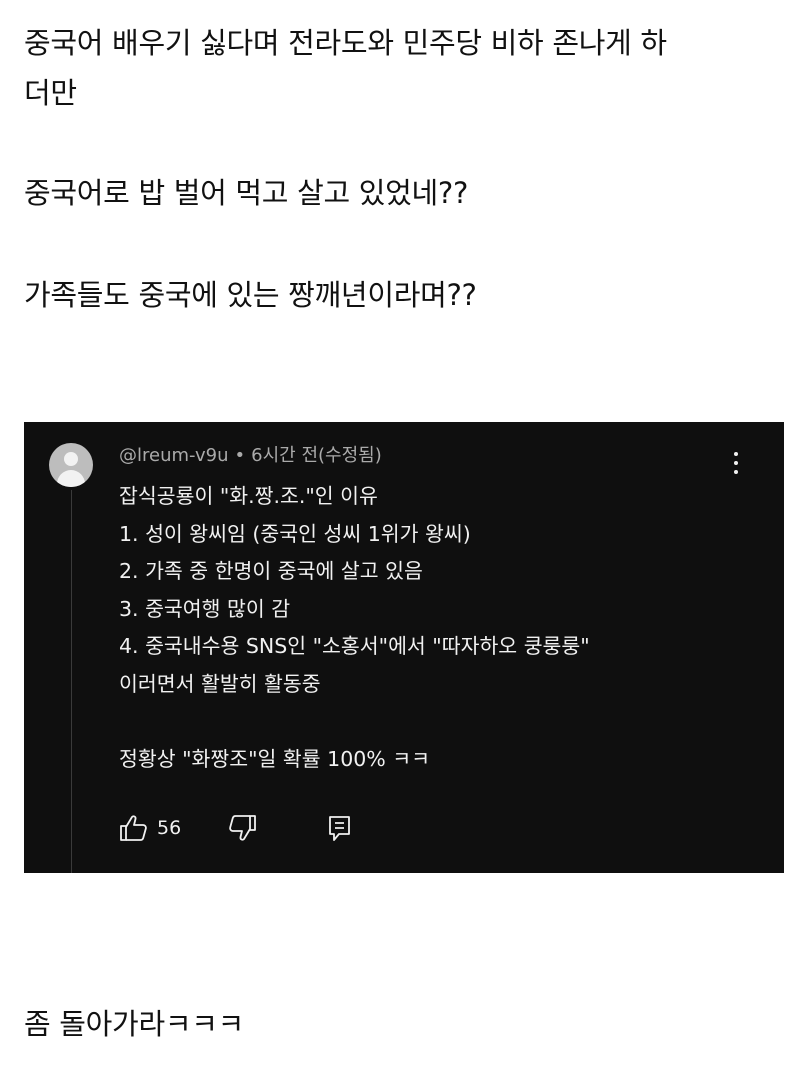  I want to click on thumbs-up-icon, so click(134, 828).